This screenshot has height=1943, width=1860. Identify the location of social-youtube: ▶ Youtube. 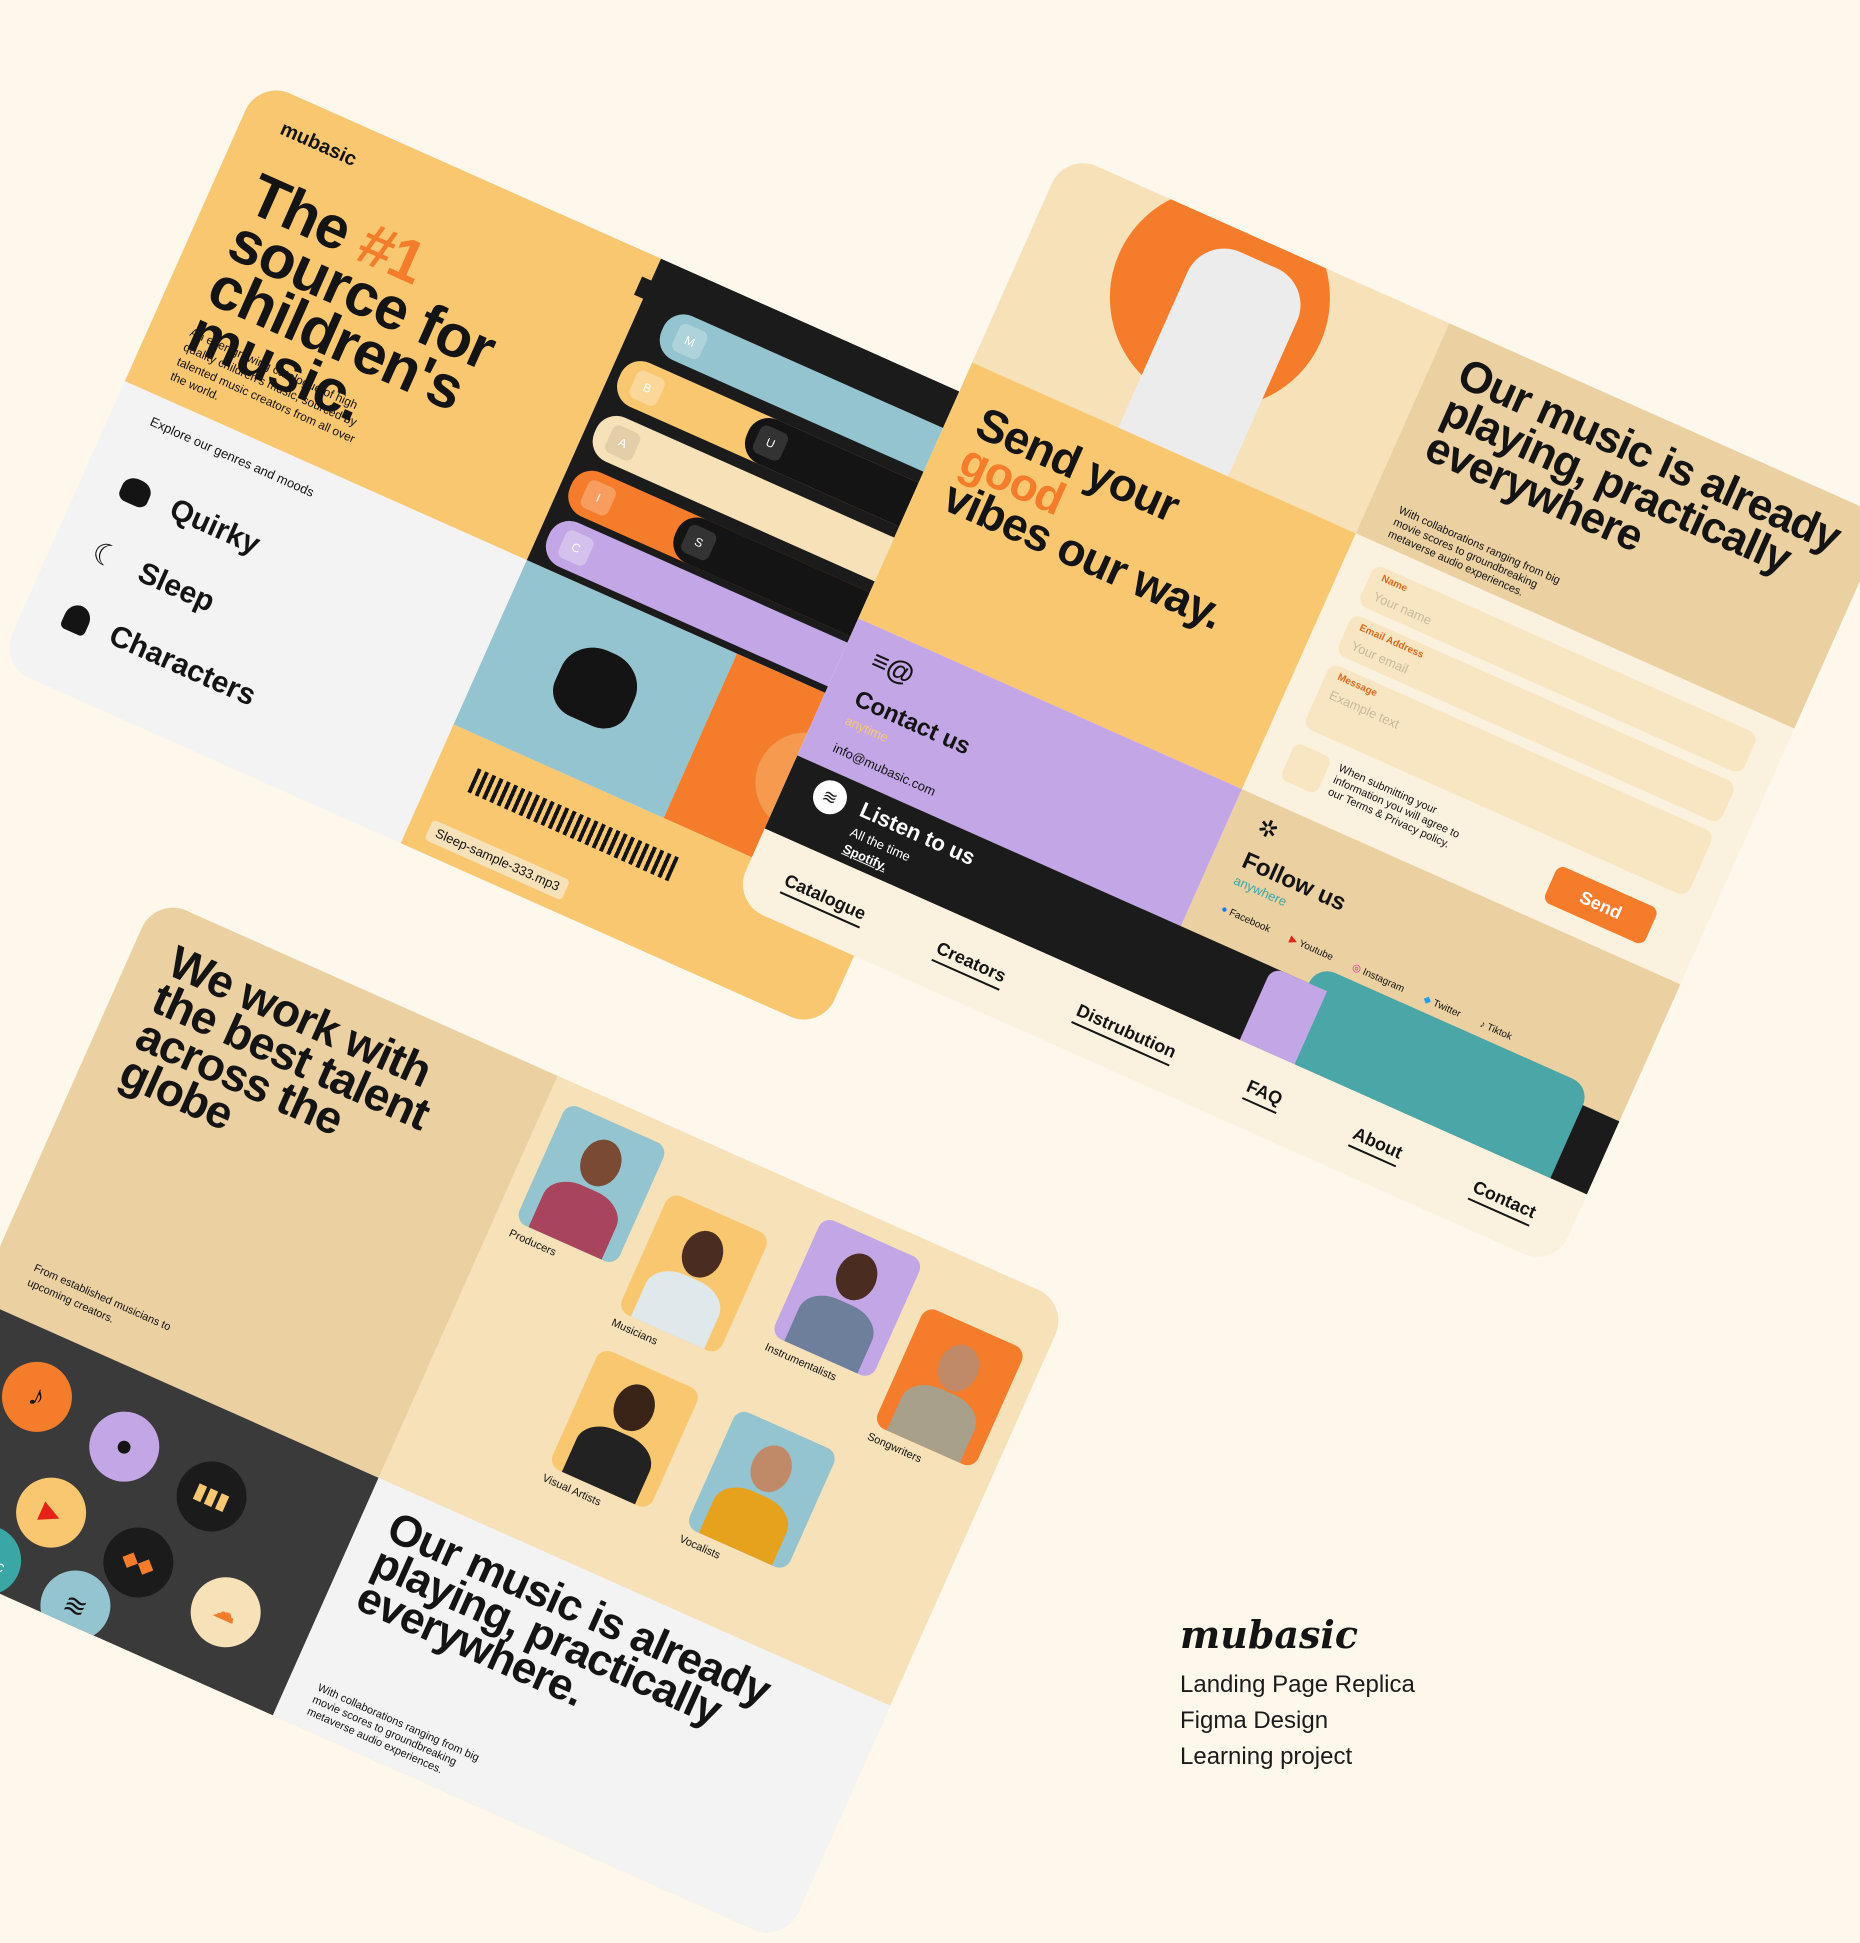
(1311, 948).